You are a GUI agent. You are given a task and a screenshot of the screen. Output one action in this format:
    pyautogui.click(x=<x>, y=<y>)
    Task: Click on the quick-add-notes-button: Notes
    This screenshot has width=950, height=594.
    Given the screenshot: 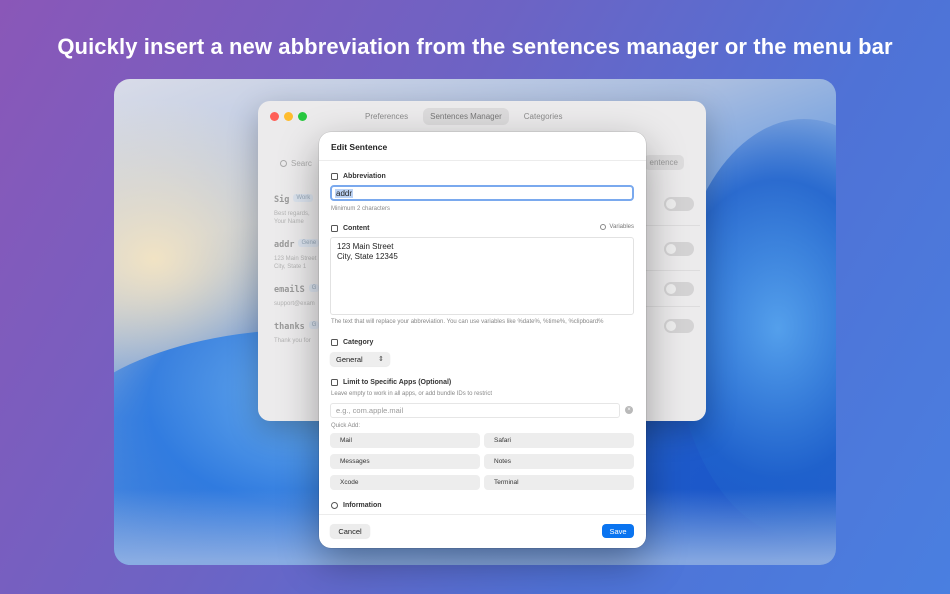 What is the action you would take?
    pyautogui.click(x=559, y=461)
    